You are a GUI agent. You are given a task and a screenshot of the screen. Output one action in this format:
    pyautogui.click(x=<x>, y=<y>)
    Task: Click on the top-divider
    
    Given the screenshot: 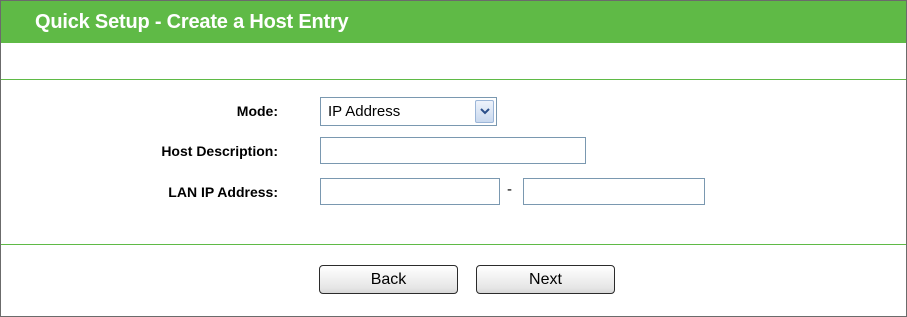 What is the action you would take?
    pyautogui.click(x=453, y=79)
    